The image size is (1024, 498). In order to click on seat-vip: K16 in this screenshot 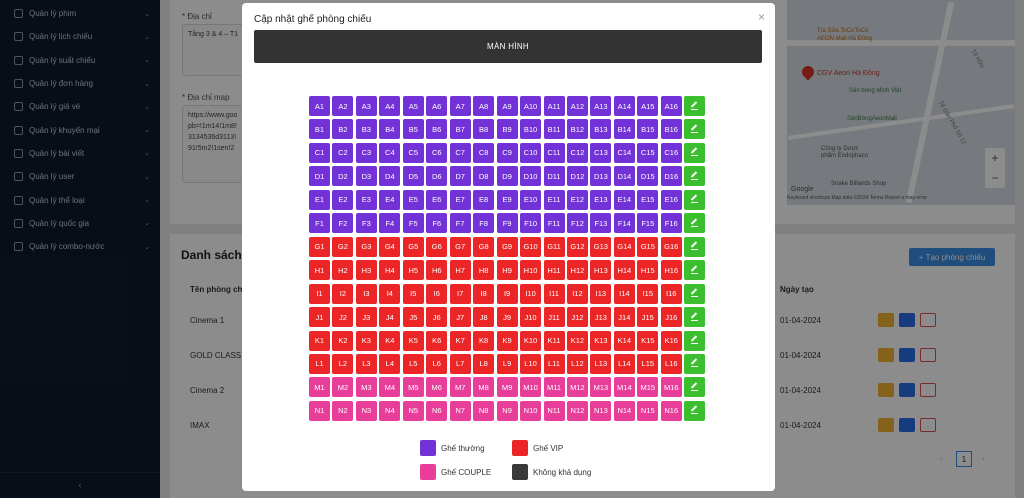, I will do `click(671, 340)`.